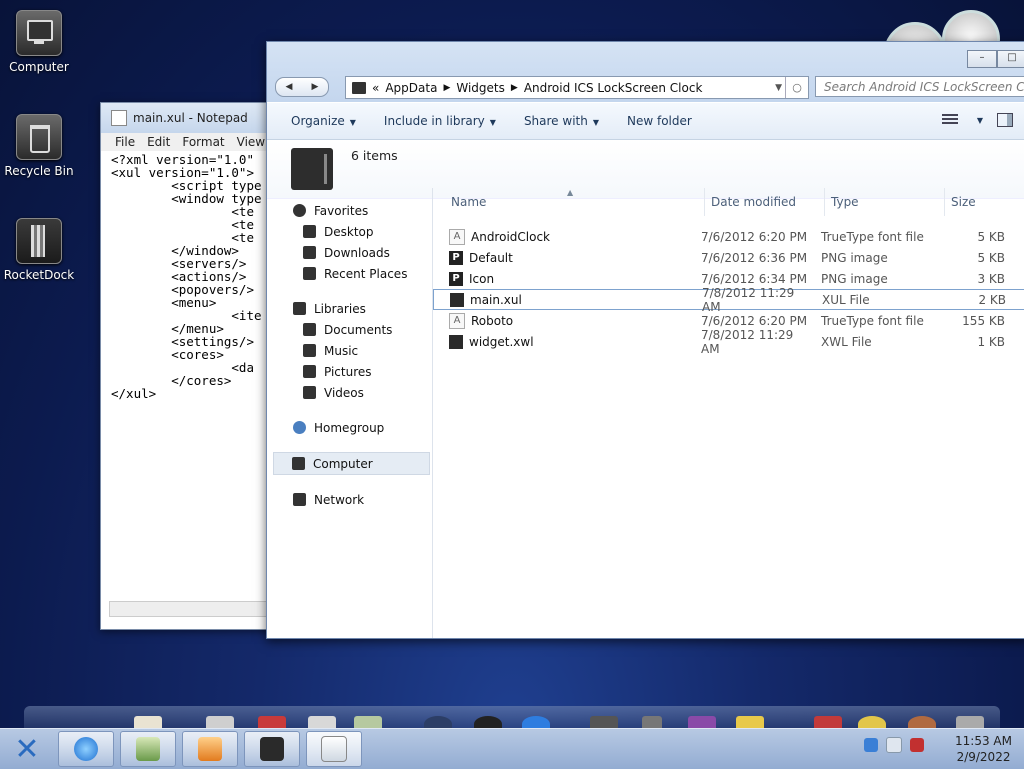 Image resolution: width=1024 pixels, height=769 pixels. What do you see at coordinates (39, 42) in the screenshot?
I see `desktop-icon-computer: Computer` at bounding box center [39, 42].